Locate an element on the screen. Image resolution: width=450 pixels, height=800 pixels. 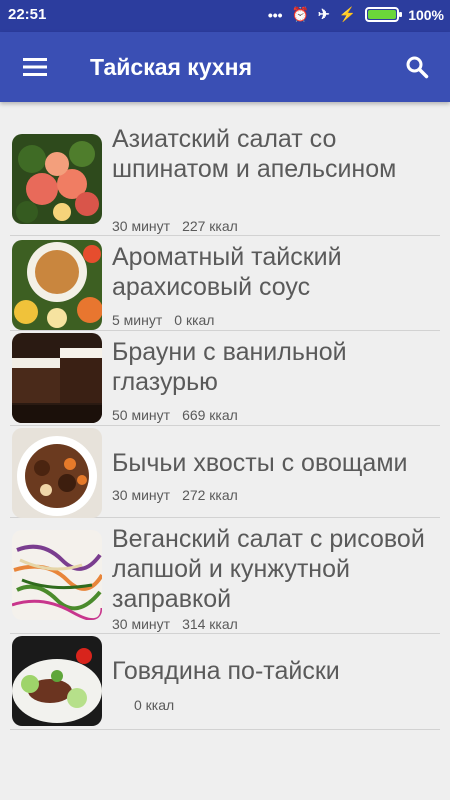
battery-icon is located at coordinates (384, 14).